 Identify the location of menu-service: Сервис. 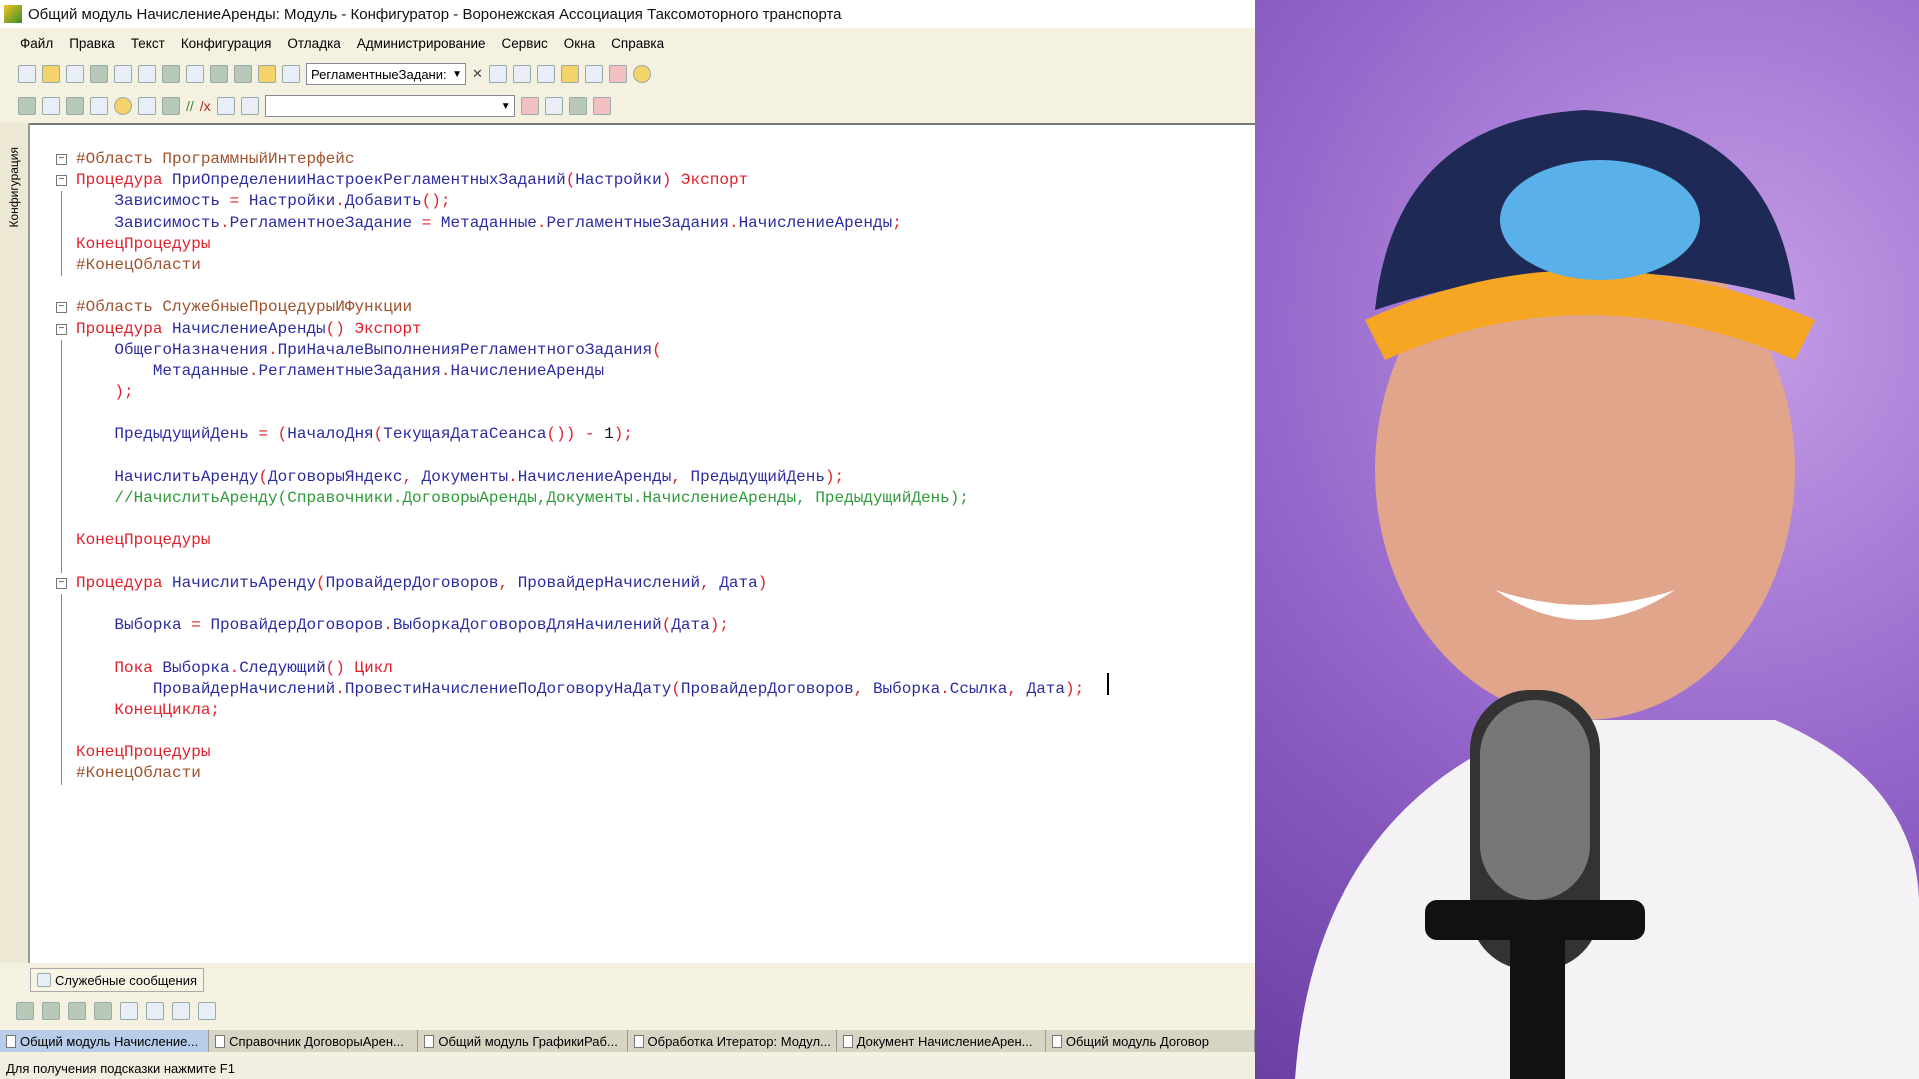
(525, 43).